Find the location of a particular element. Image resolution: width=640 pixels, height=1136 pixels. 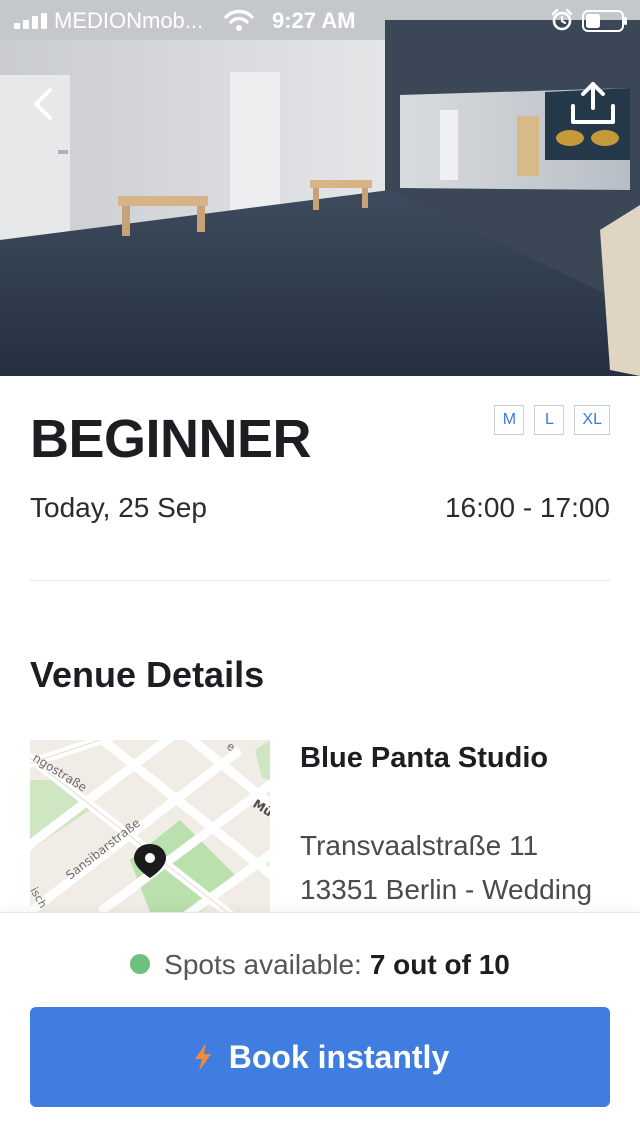

size-badge-l: L is located at coordinates (549, 420).